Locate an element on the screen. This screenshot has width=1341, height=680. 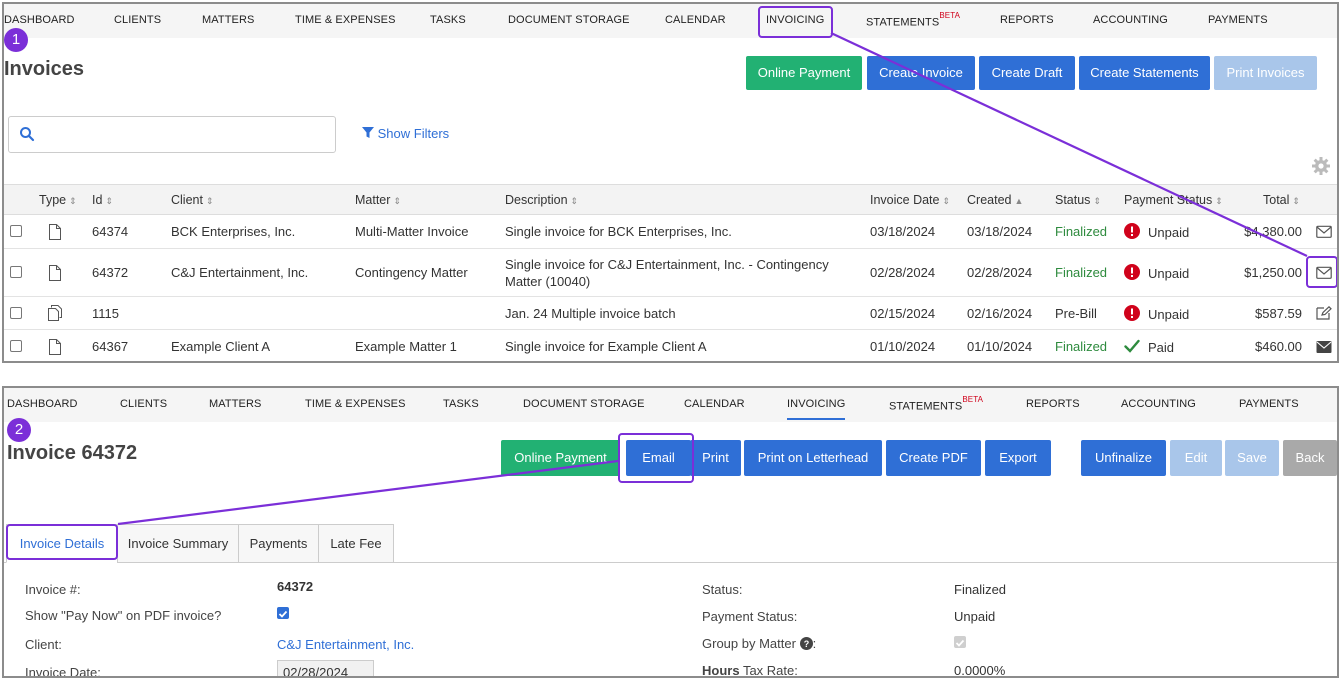
row-invoice-date: 02/15/2024 is located at coordinates (903, 313).